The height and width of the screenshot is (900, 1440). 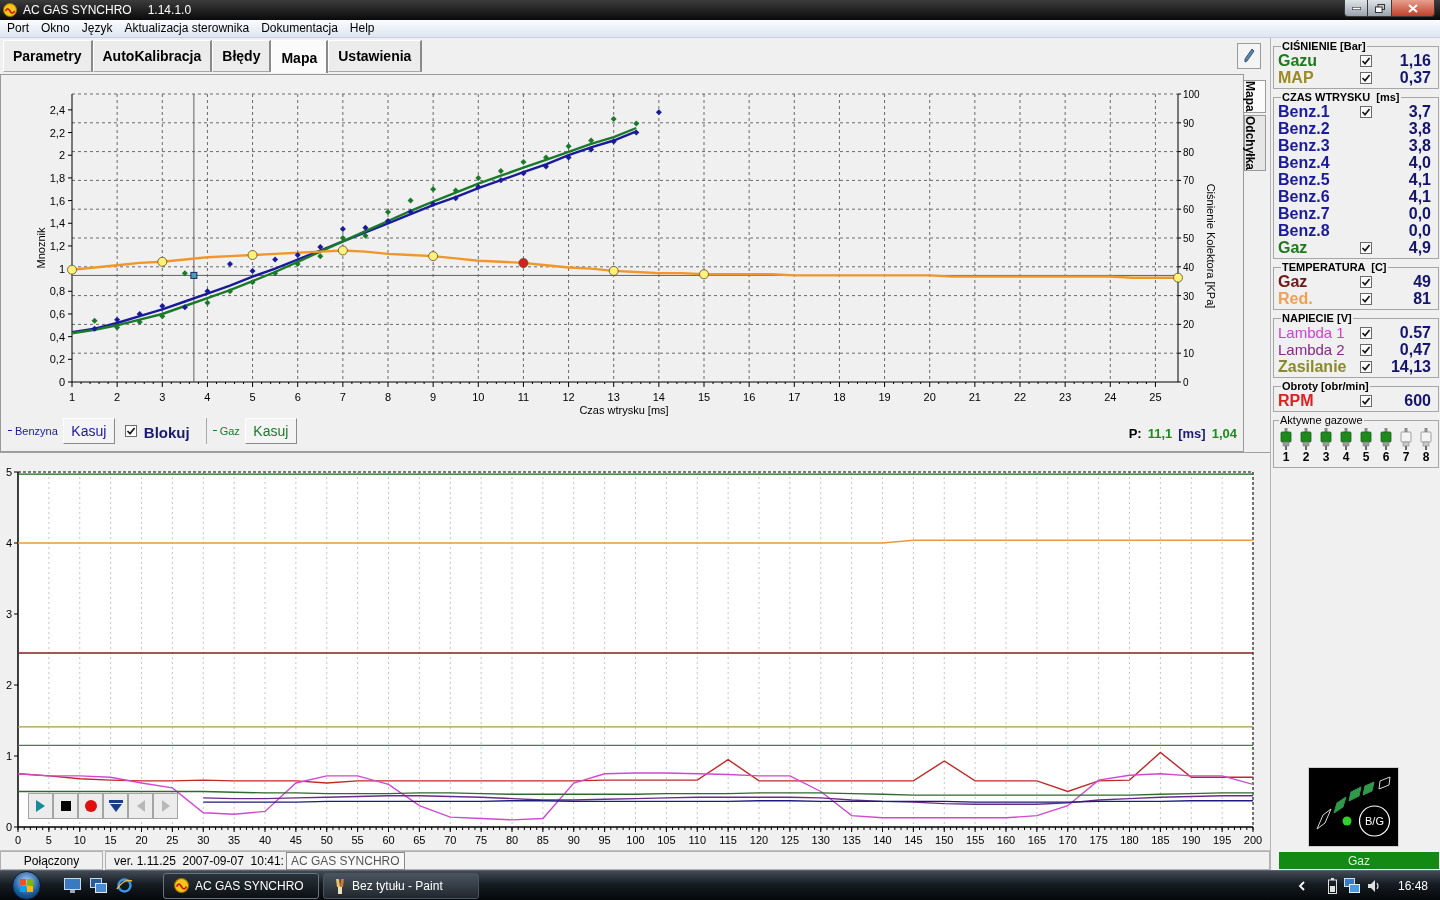 What do you see at coordinates (1332, 885) in the screenshot?
I see `battery-icon` at bounding box center [1332, 885].